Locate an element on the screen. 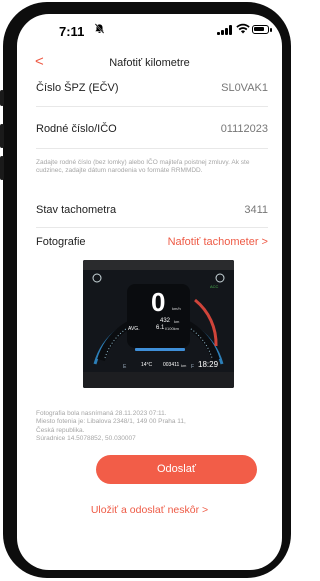 The image size is (320, 581). dashboard-acc: ACC is located at coordinates (214, 286).